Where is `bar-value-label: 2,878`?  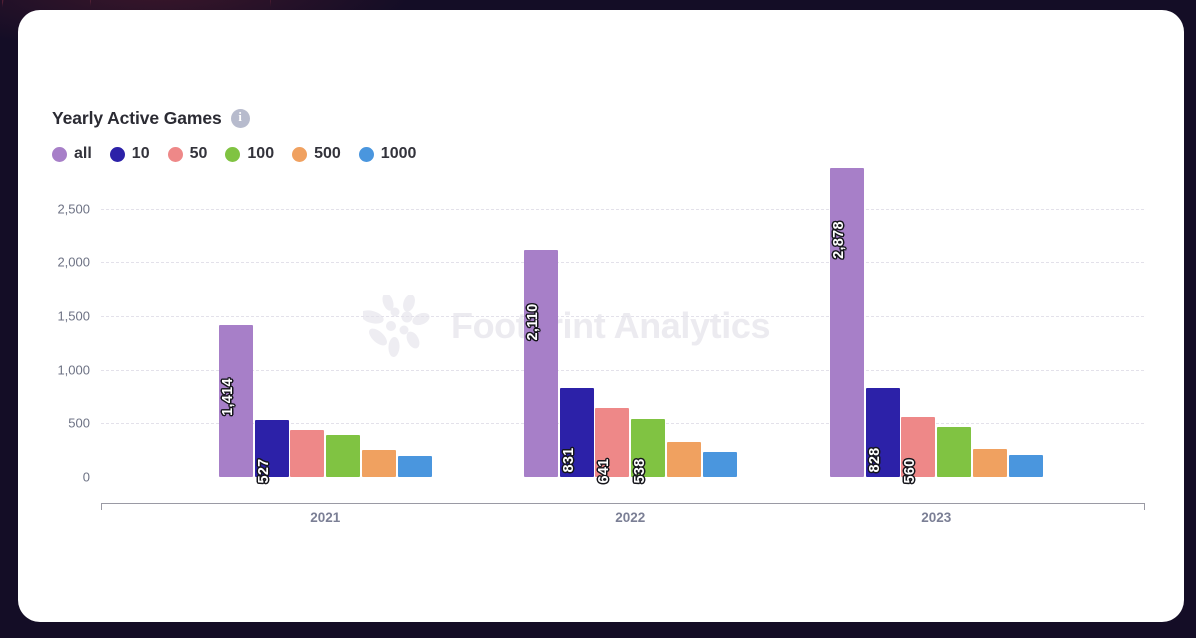
bar-value-label: 2,878 is located at coordinates (839, 240).